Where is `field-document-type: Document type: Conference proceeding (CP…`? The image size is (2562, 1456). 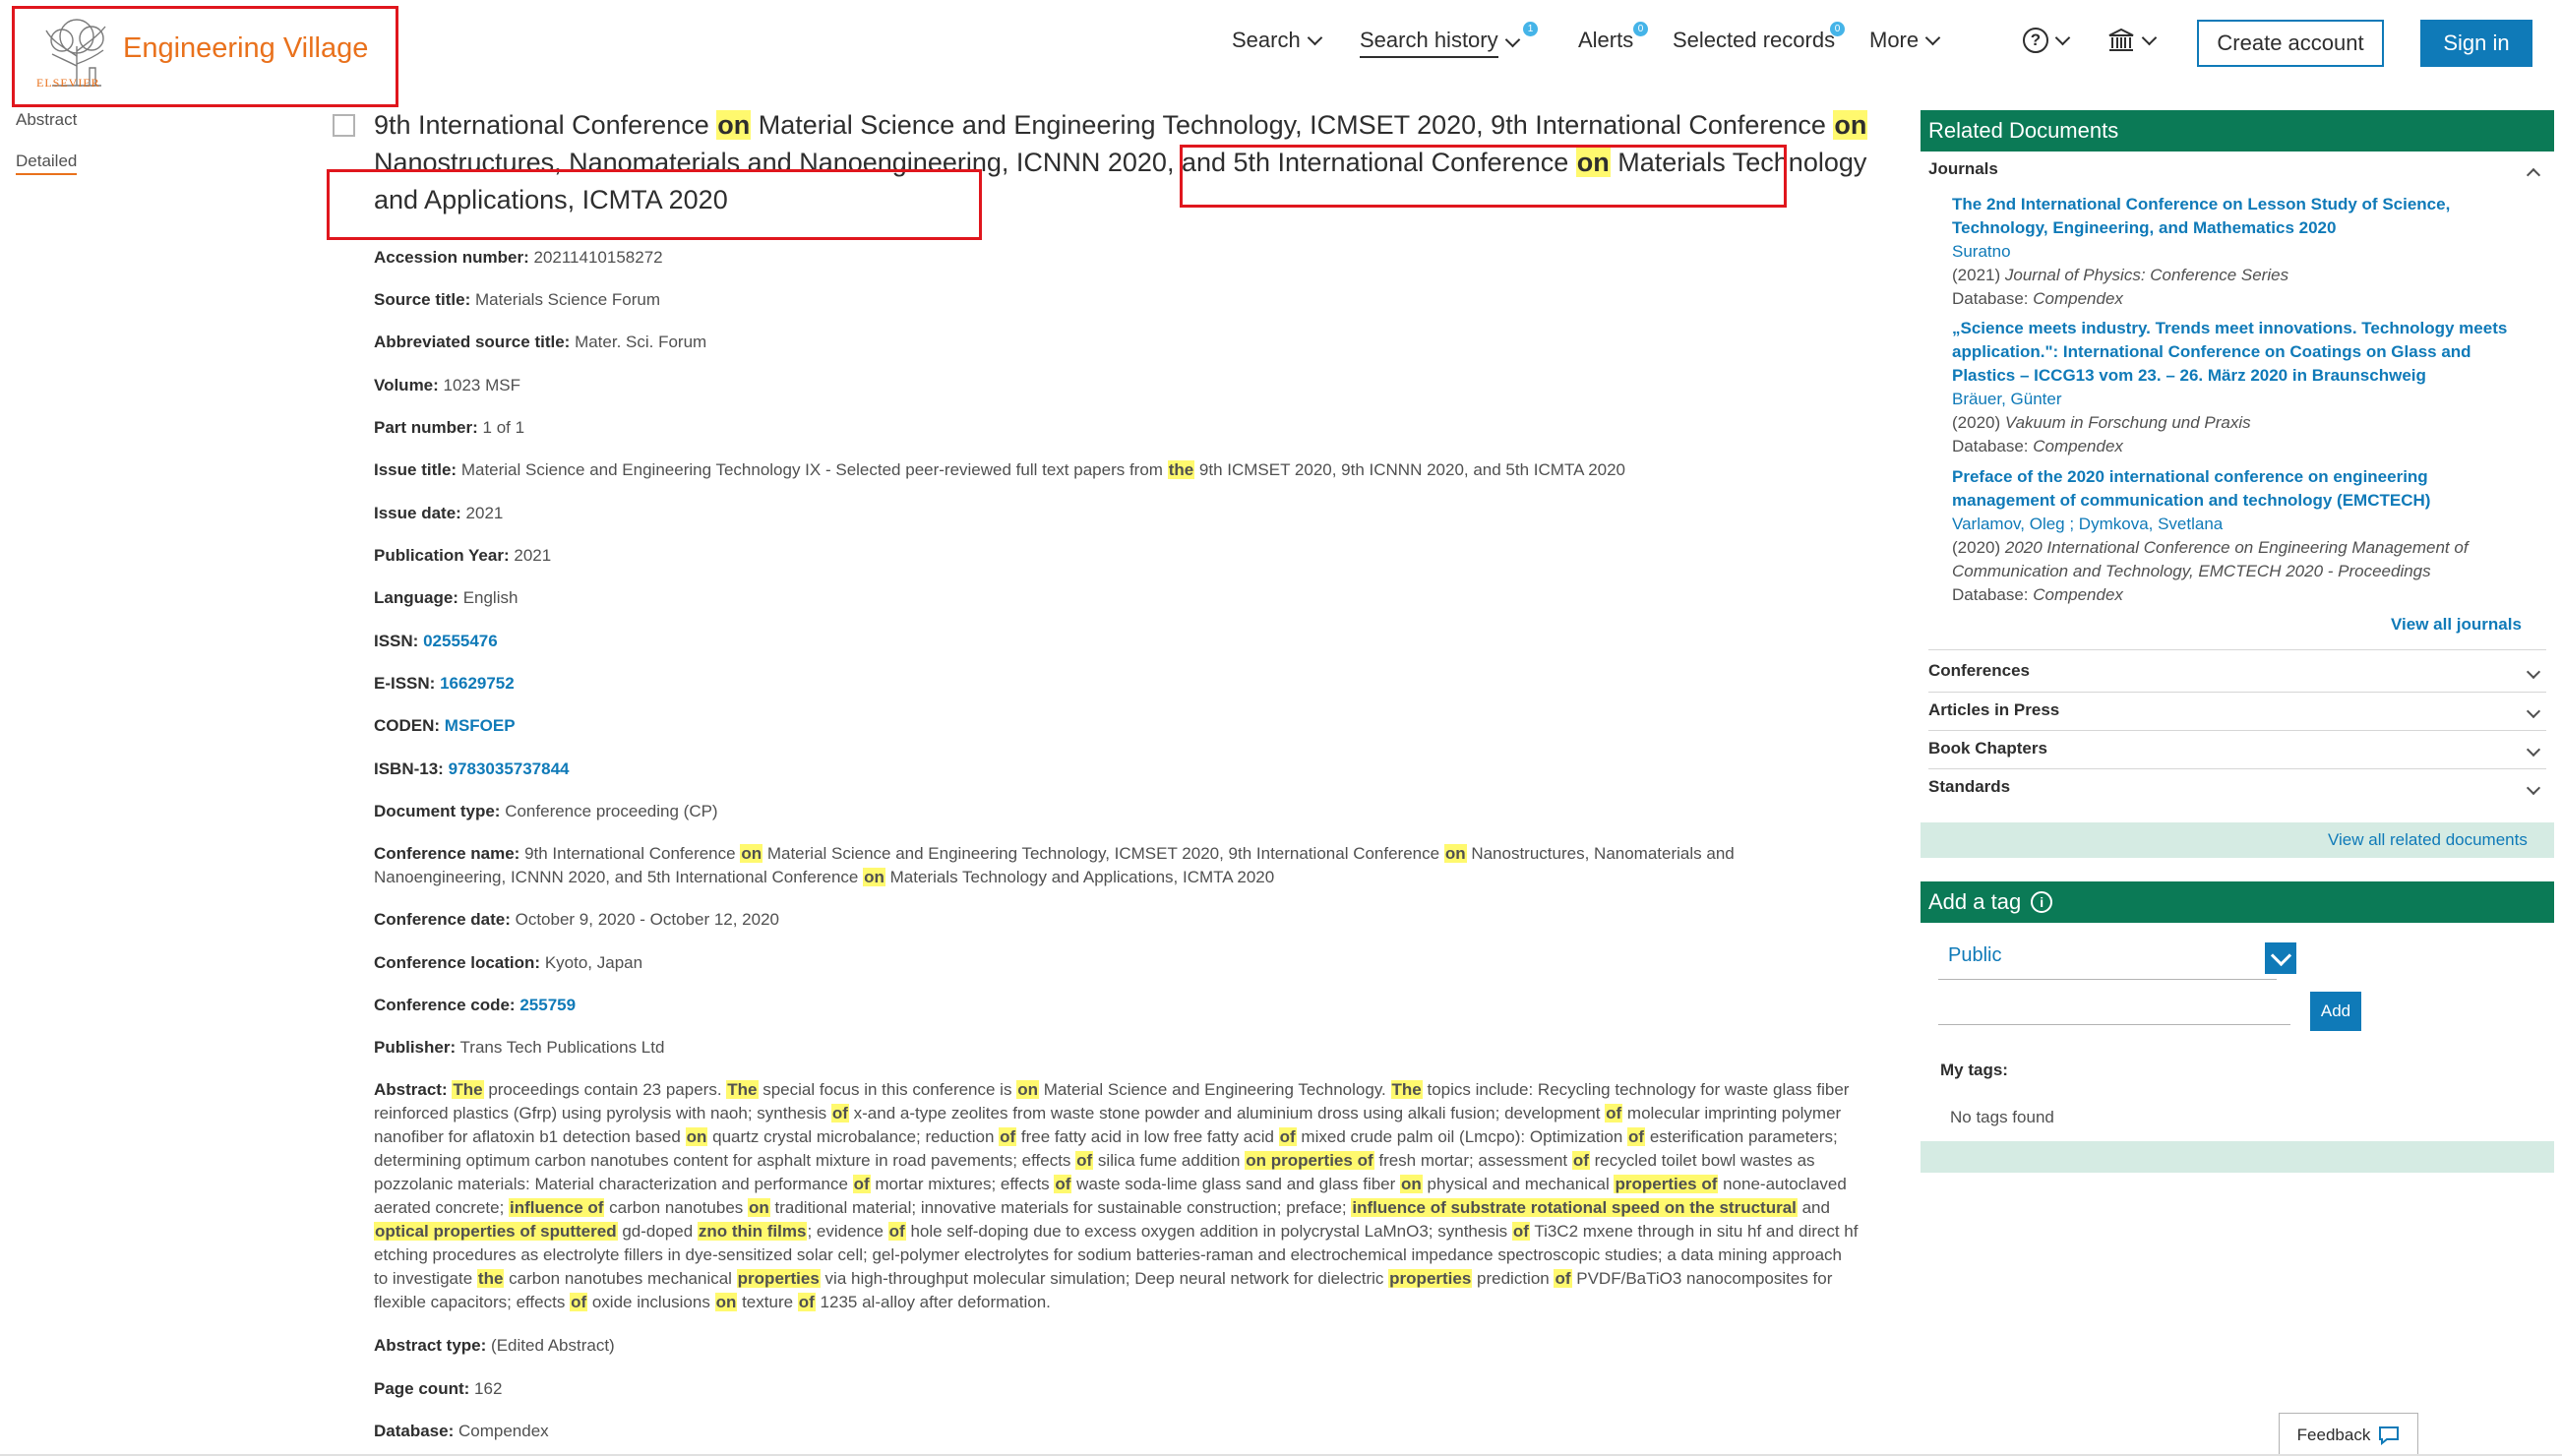
field-document-type: Document type: Conference proceeding (CP… is located at coordinates (546, 811).